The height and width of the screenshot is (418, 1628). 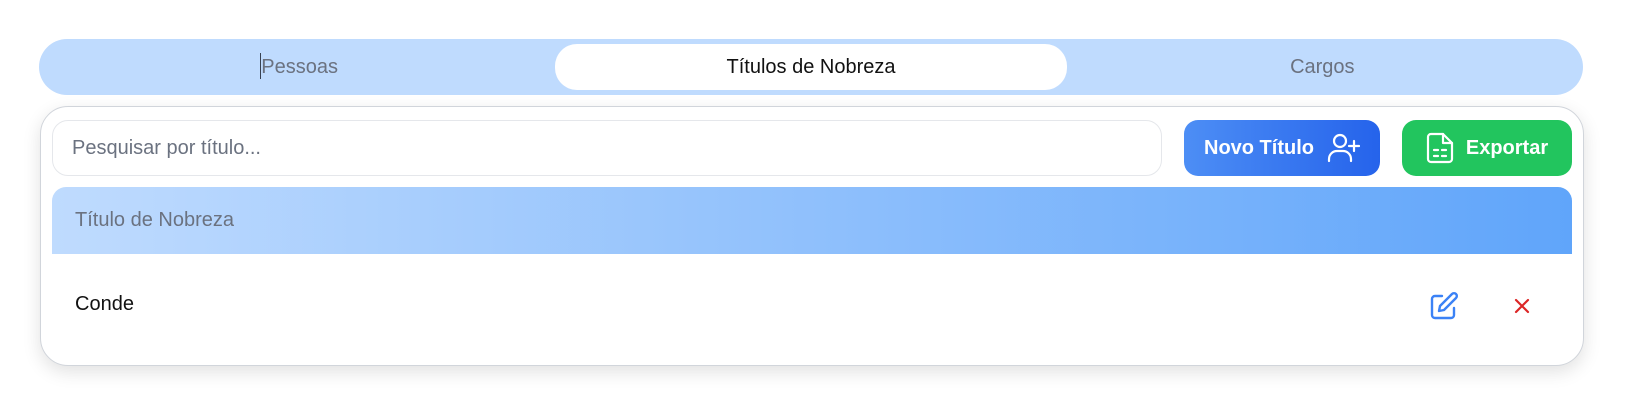 What do you see at coordinates (1259, 147) in the screenshot?
I see `new-title-label: Novo Título` at bounding box center [1259, 147].